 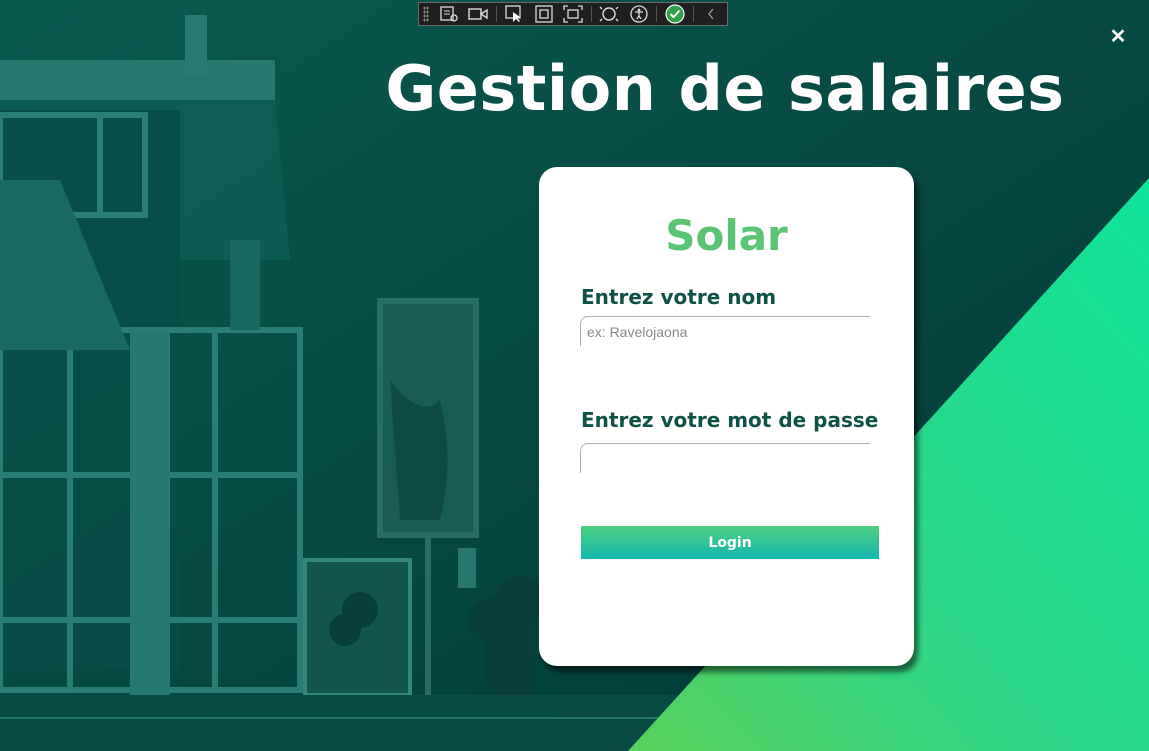 I want to click on hot-reload-icon, so click(x=609, y=14).